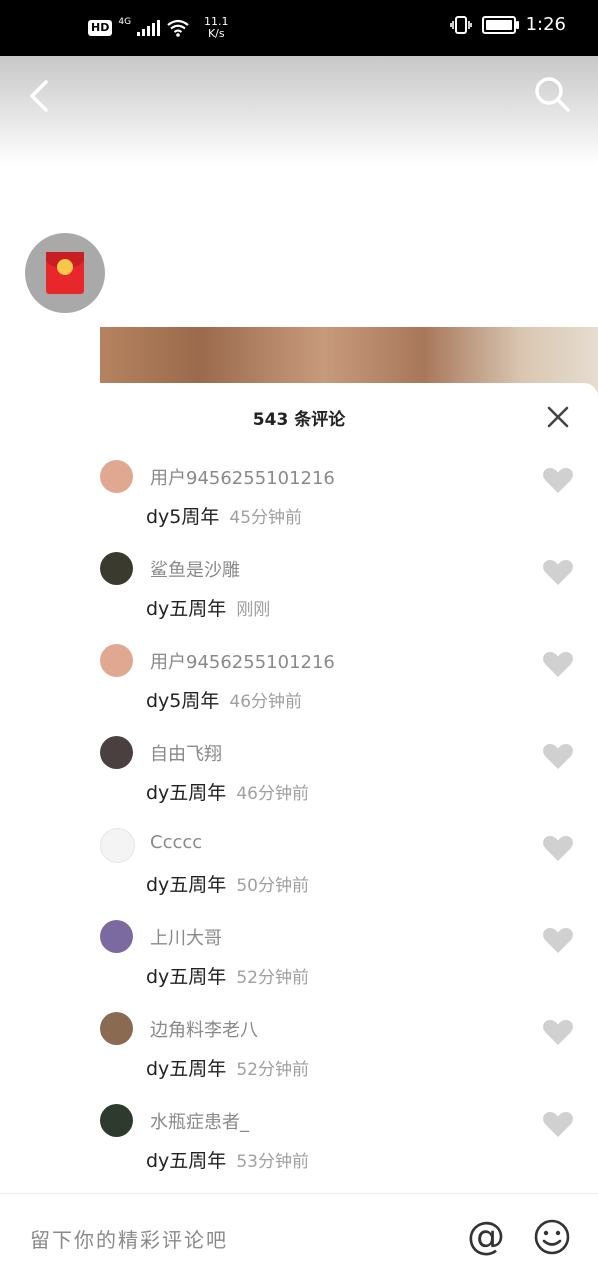 This screenshot has height=1281, width=598. I want to click on network-type: 4G, so click(125, 22).